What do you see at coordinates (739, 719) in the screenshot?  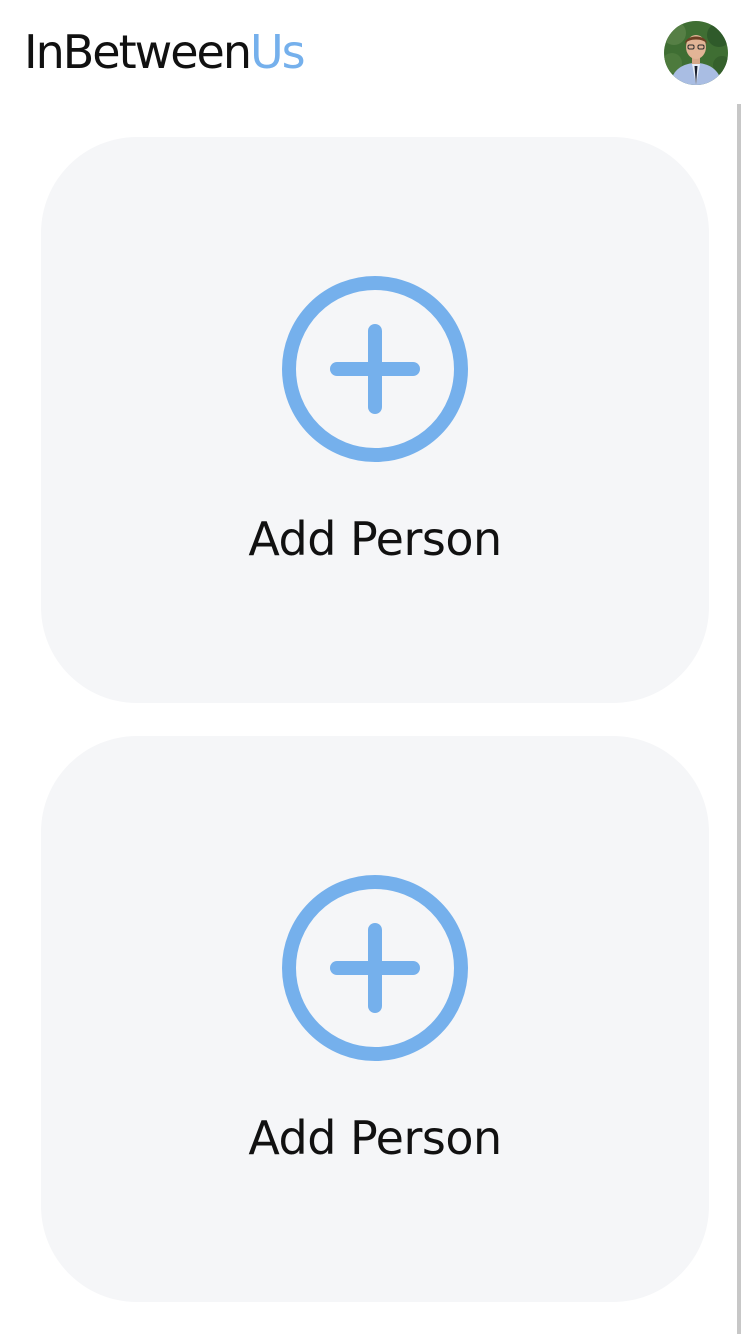 I see `scrollbar-thumb` at bounding box center [739, 719].